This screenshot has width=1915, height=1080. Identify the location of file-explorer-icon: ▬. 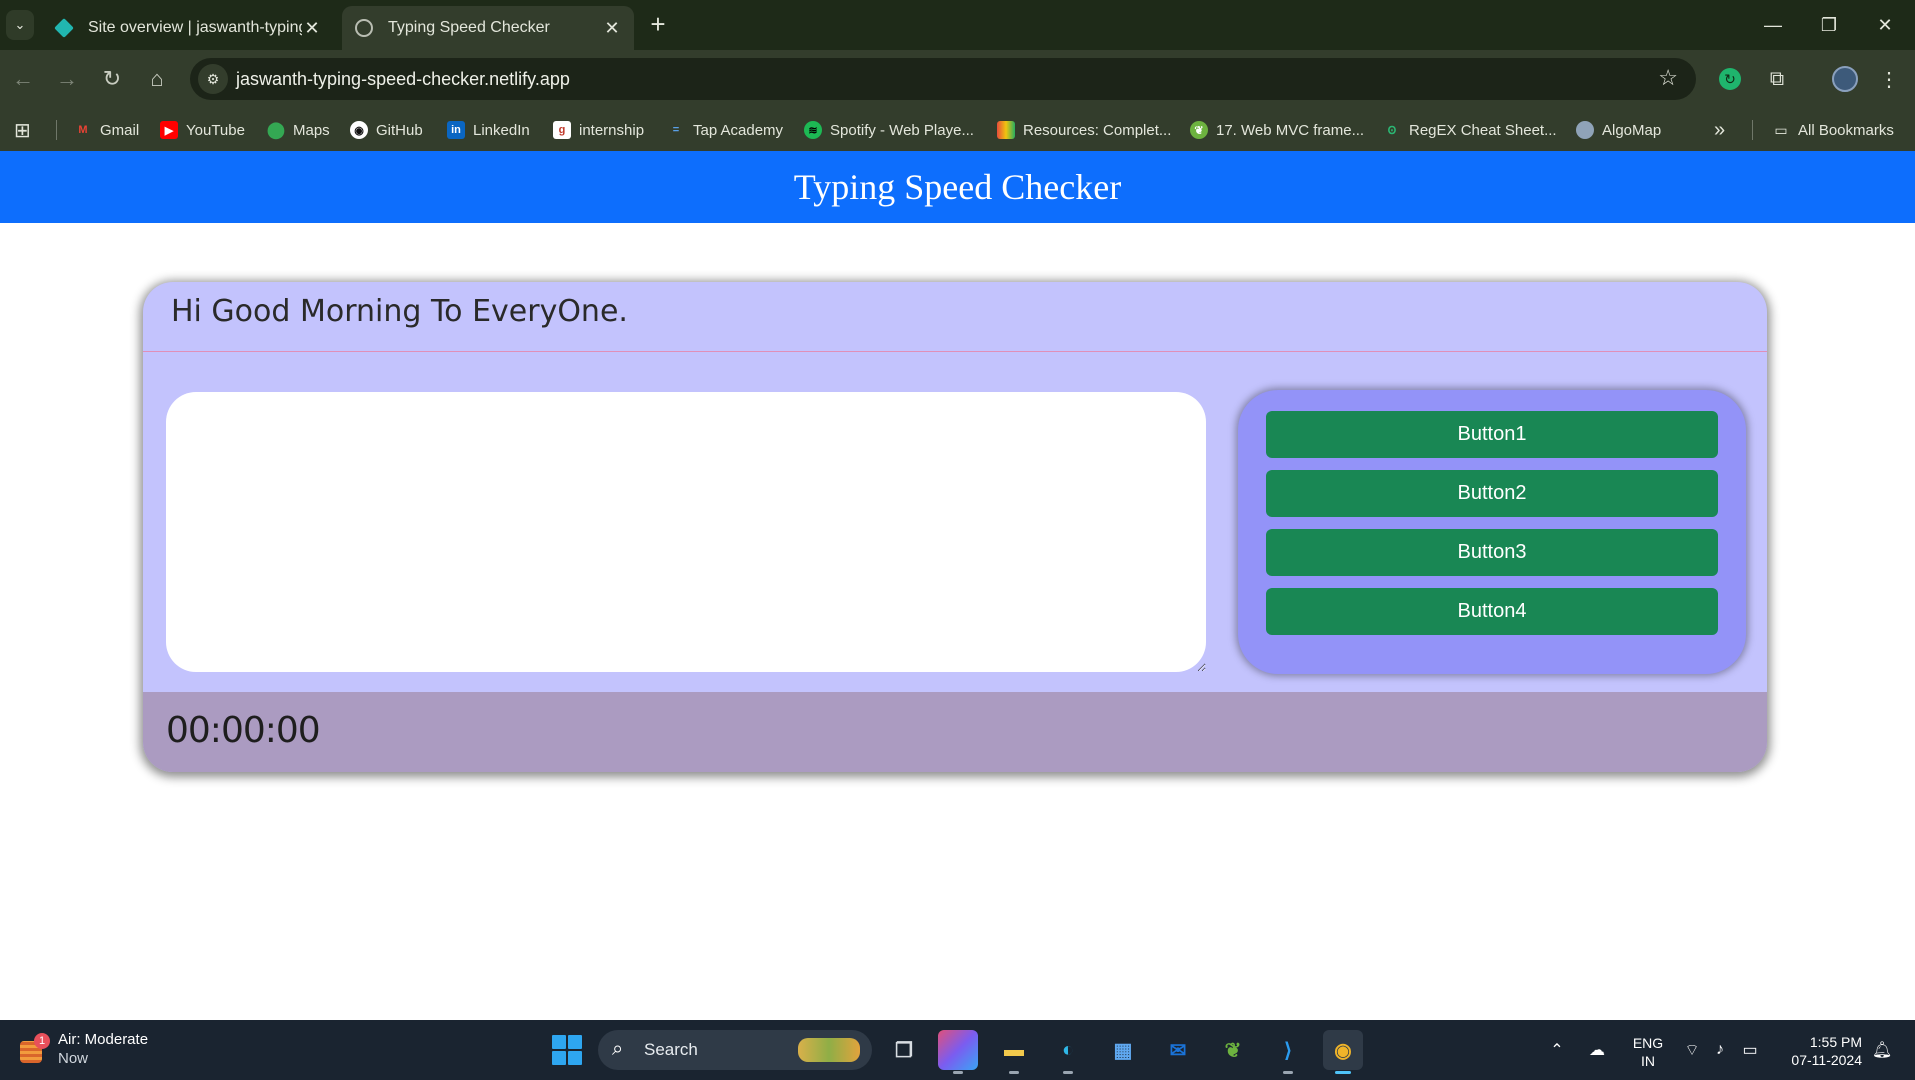
(1014, 1052).